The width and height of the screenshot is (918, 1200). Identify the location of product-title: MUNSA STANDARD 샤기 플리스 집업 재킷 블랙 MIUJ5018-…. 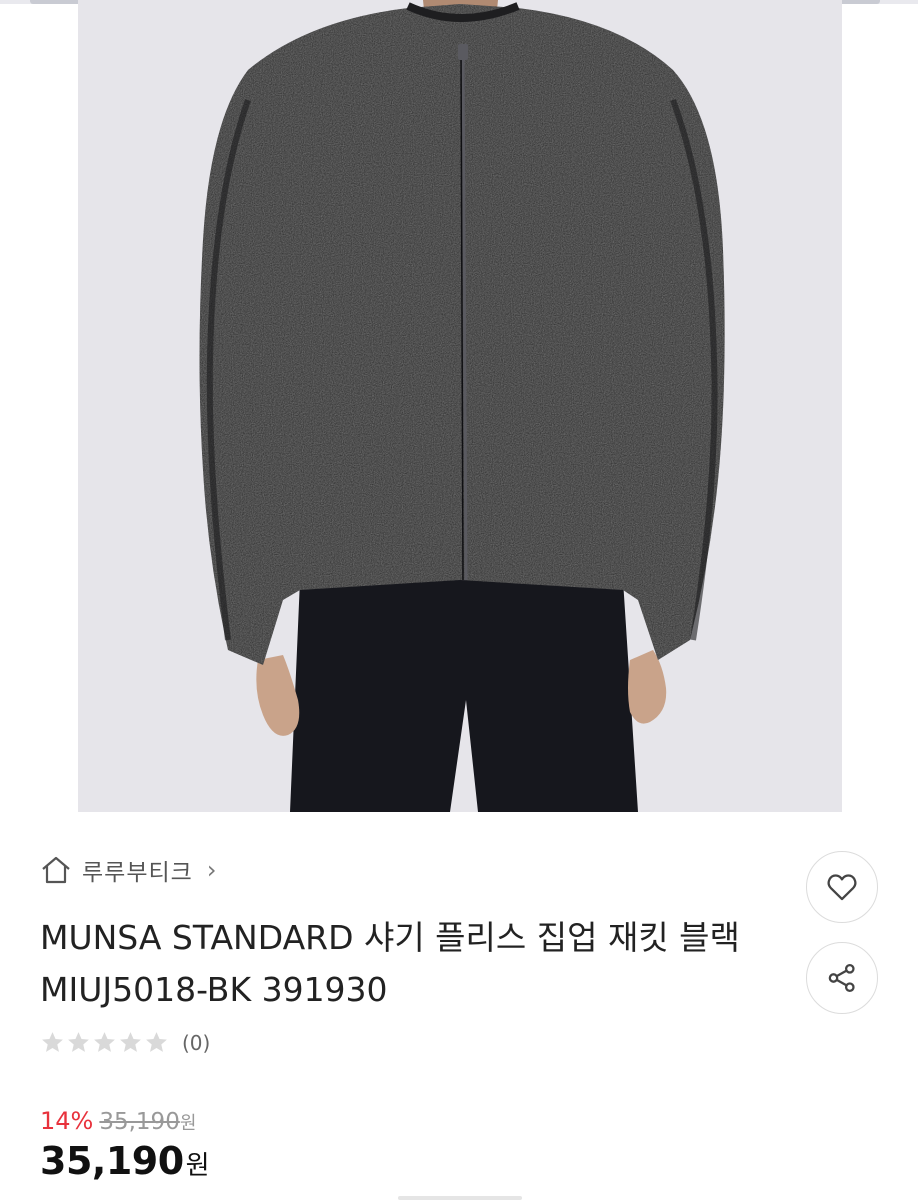
(390, 963).